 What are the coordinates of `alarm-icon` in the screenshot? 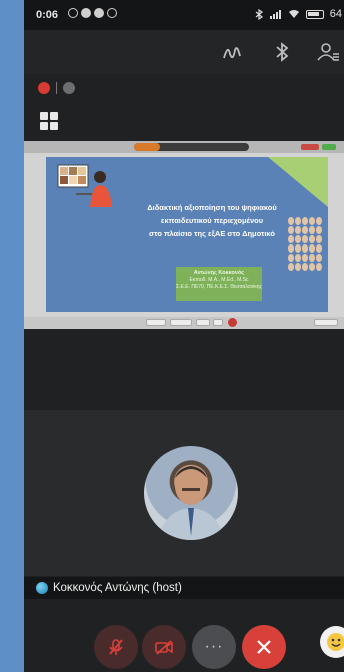 It's located at (73, 13).